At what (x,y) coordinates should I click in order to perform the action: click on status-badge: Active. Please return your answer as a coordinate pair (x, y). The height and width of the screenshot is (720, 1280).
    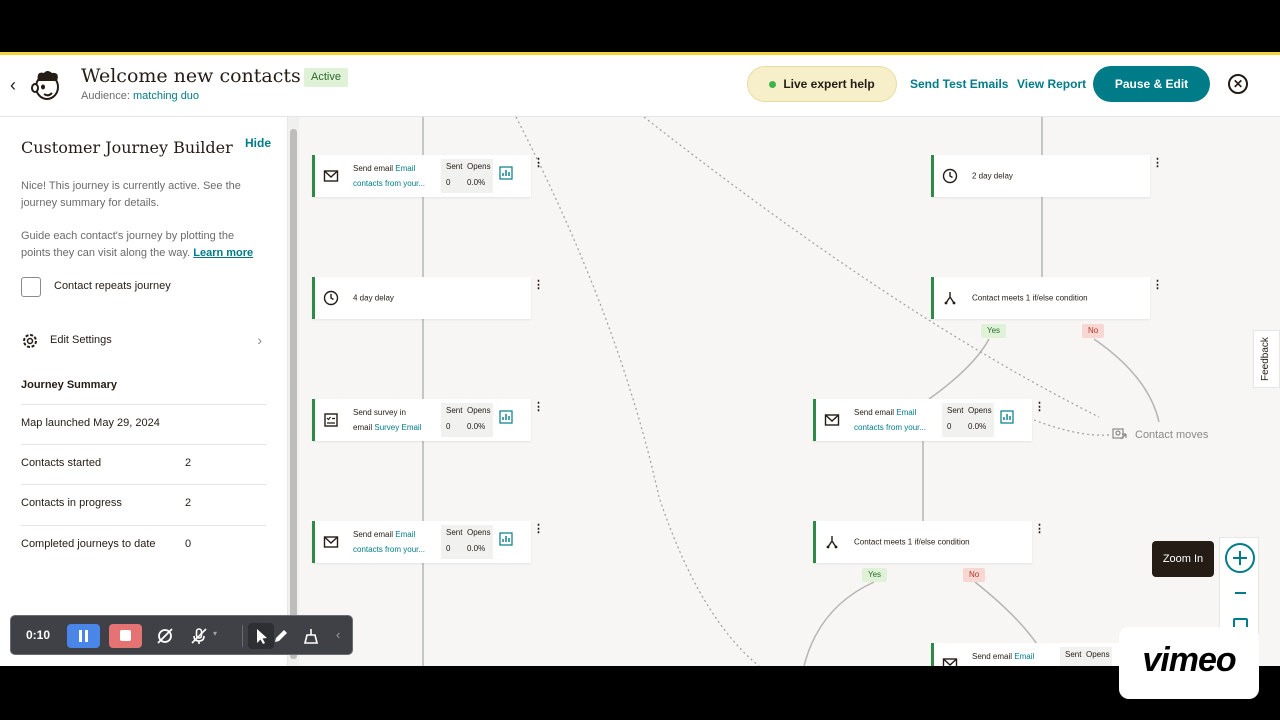
    Looking at the image, I should click on (326, 77).